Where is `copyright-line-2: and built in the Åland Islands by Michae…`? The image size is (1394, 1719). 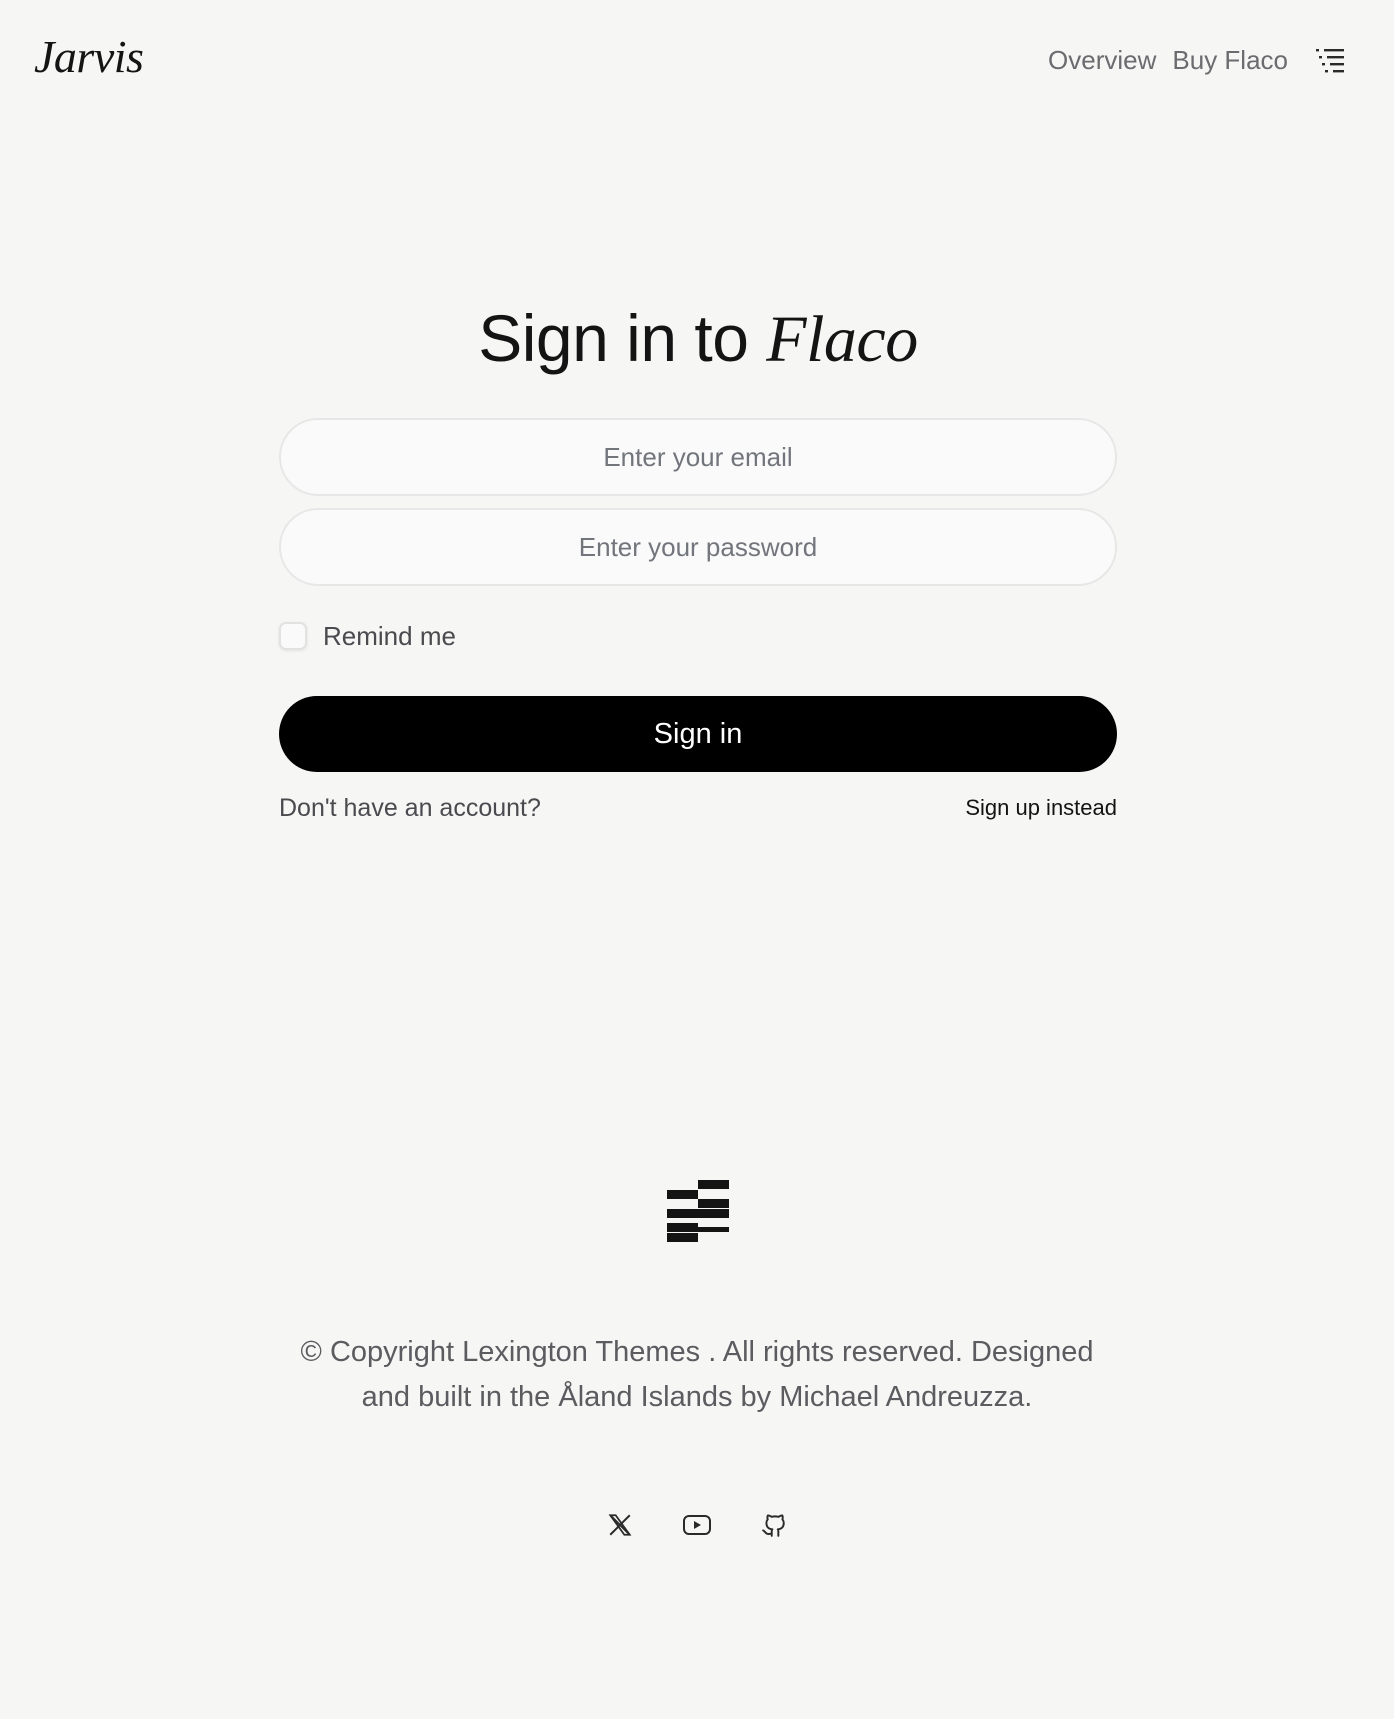
copyright-line-2: and built in the Åland Islands by Michae… is located at coordinates (697, 1397).